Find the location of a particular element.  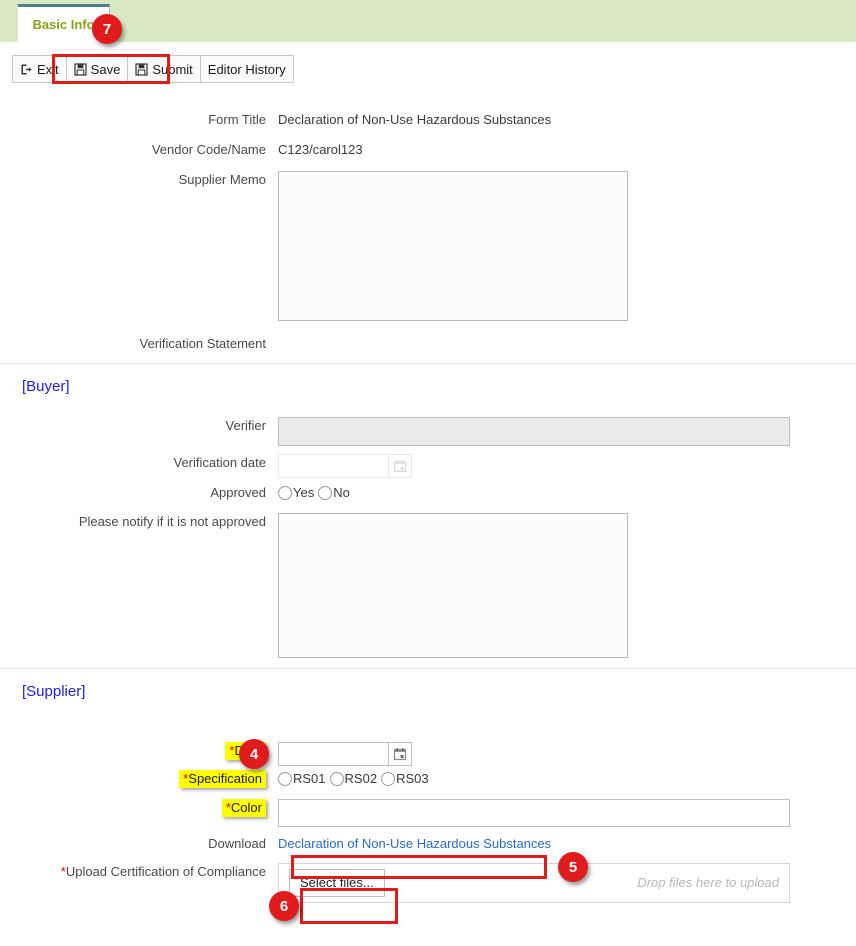

save-label: Save is located at coordinates (105, 69).